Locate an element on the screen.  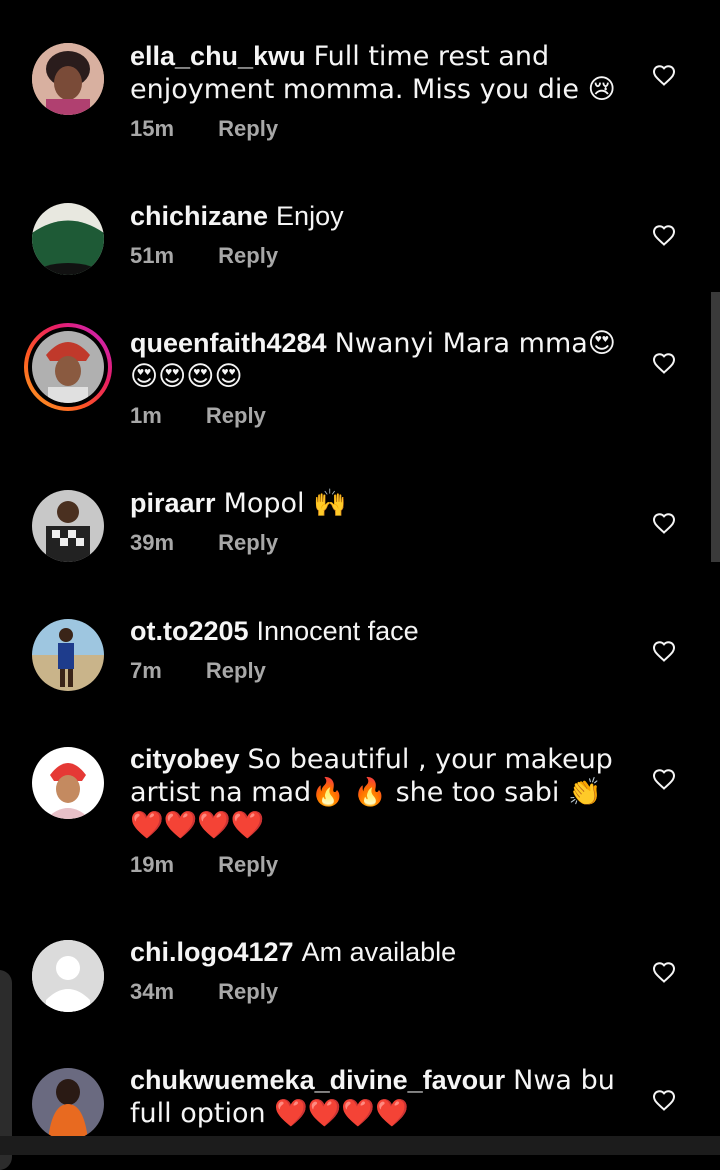
comment-body: Am available is located at coordinates (379, 952).